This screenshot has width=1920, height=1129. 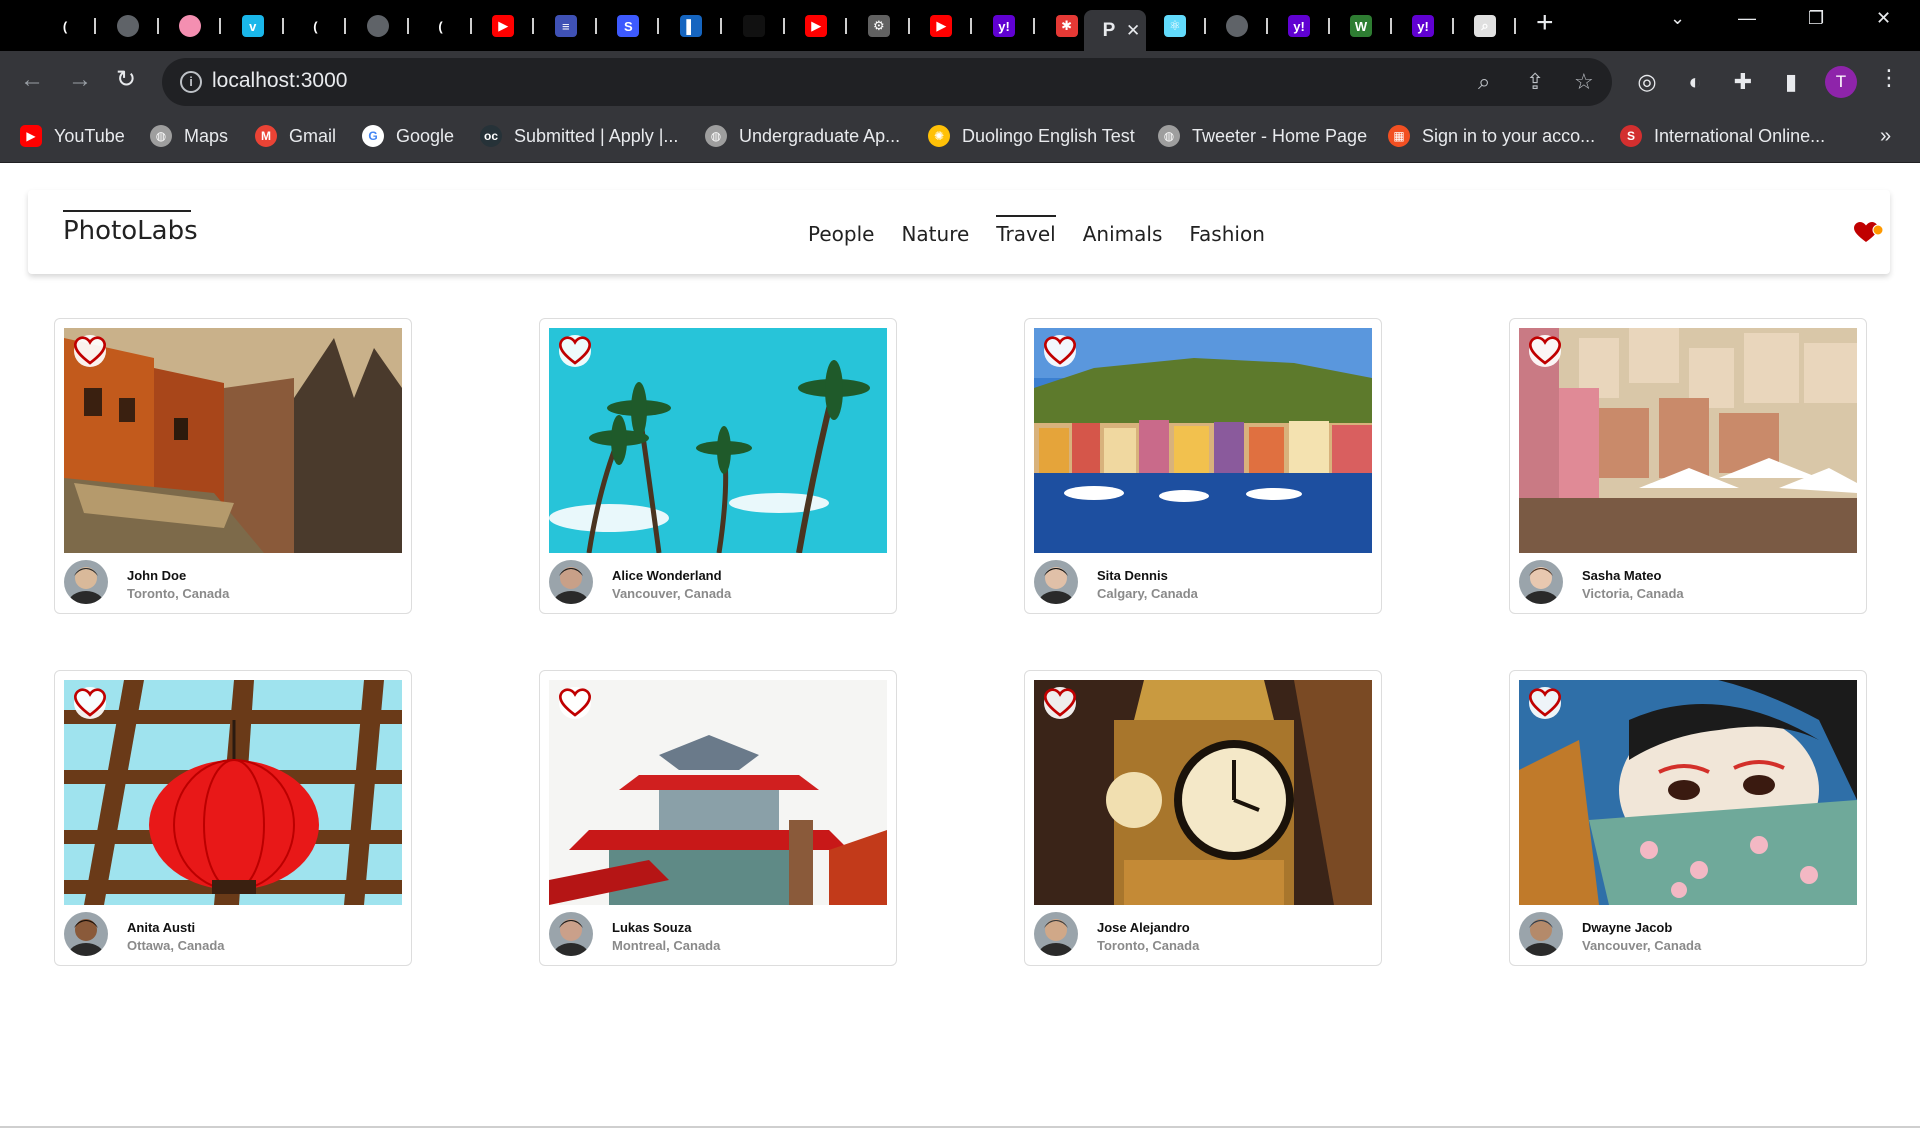 What do you see at coordinates (1305, 26) in the screenshot?
I see `tab-right-2: y!` at bounding box center [1305, 26].